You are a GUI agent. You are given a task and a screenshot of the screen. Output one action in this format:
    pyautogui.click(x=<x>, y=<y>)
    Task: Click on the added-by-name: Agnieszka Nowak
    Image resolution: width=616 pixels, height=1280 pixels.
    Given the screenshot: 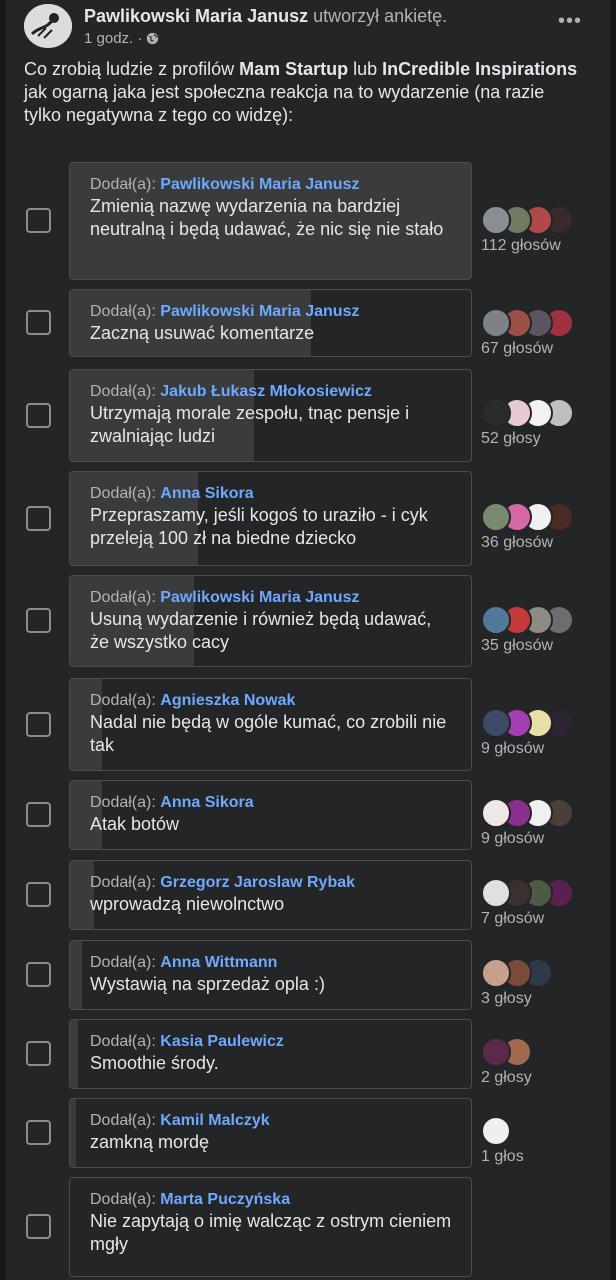 What is the action you would take?
    pyautogui.click(x=227, y=700)
    